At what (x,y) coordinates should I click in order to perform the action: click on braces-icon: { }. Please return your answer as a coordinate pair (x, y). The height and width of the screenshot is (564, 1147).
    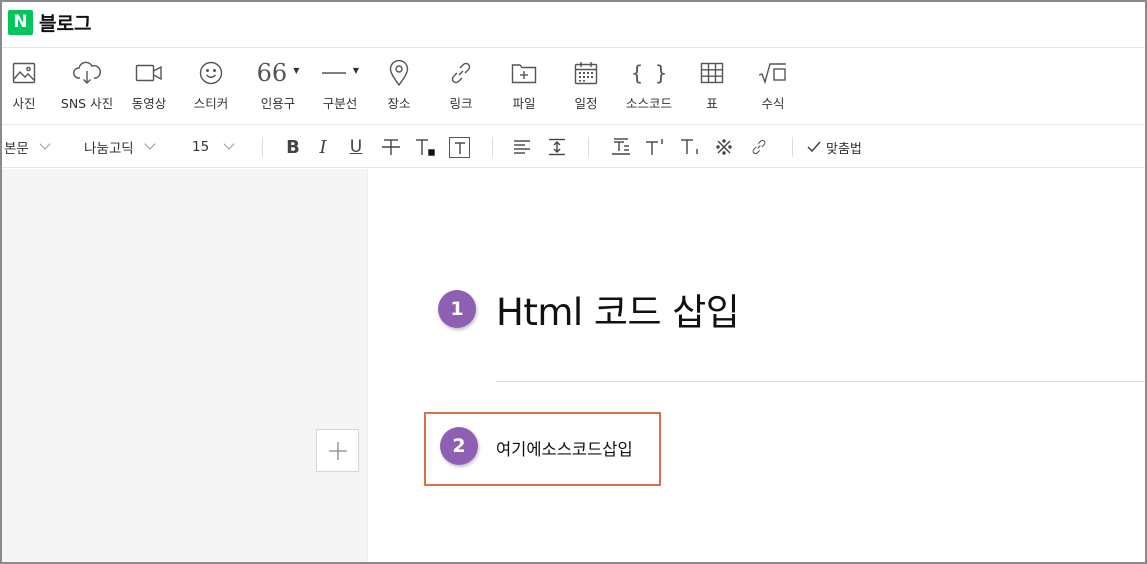
    Looking at the image, I should click on (649, 73).